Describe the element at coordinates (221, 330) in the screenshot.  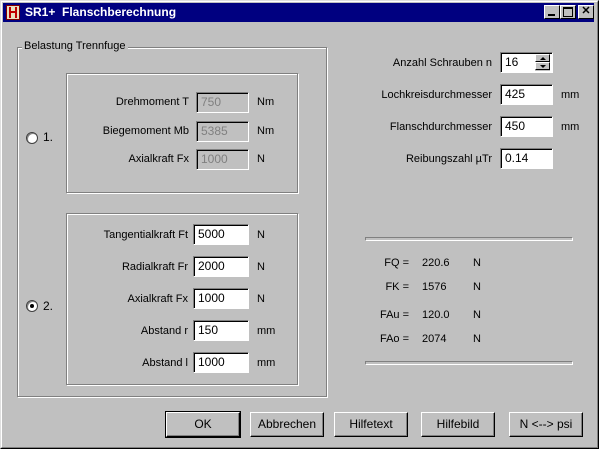
I see `distance-r-field: 150` at that location.